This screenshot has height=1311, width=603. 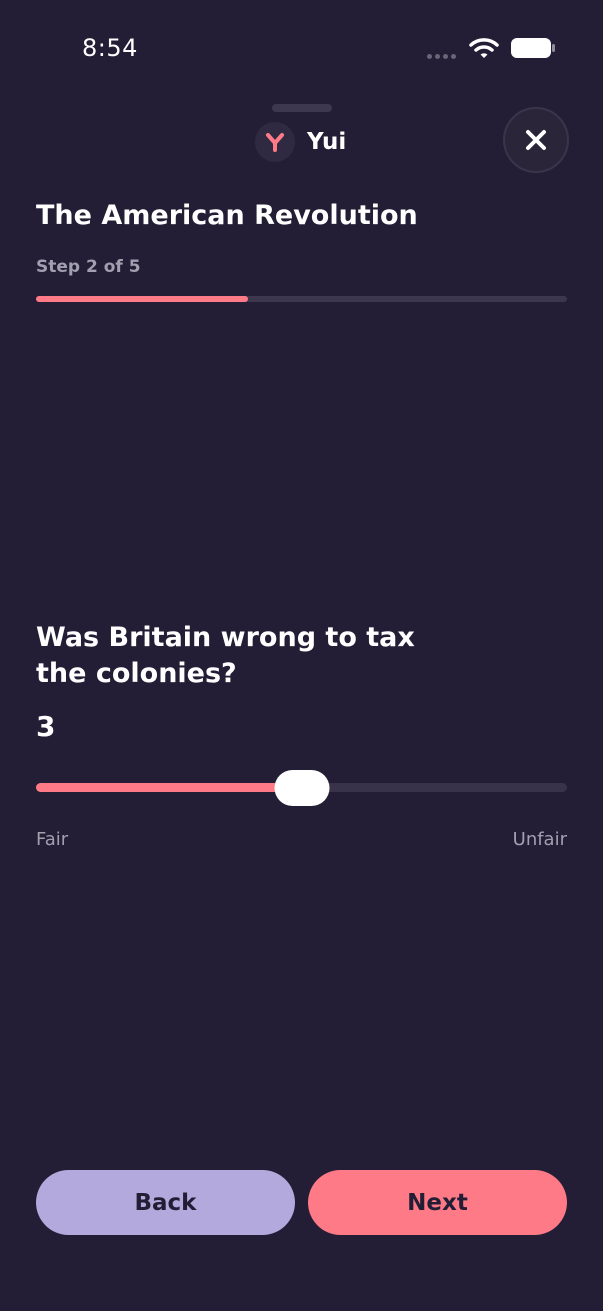 I want to click on slider-fill, so click(x=169, y=787).